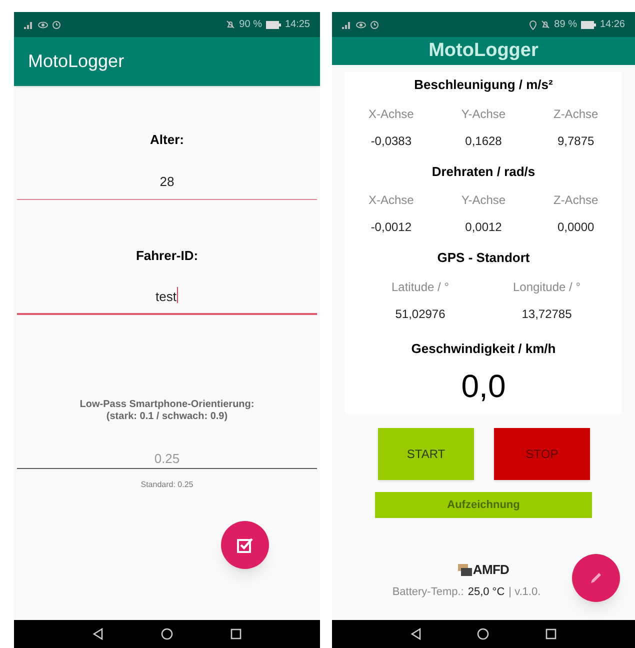 This screenshot has width=635, height=648. I want to click on sensor-value: 0,0000, so click(576, 227).